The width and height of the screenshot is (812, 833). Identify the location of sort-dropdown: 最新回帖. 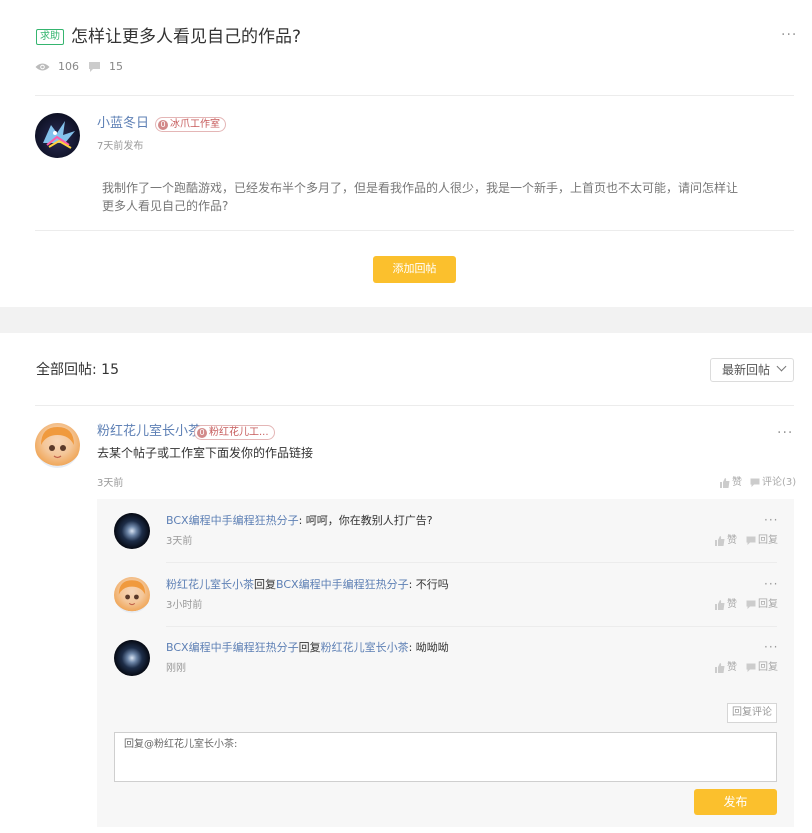
(752, 370).